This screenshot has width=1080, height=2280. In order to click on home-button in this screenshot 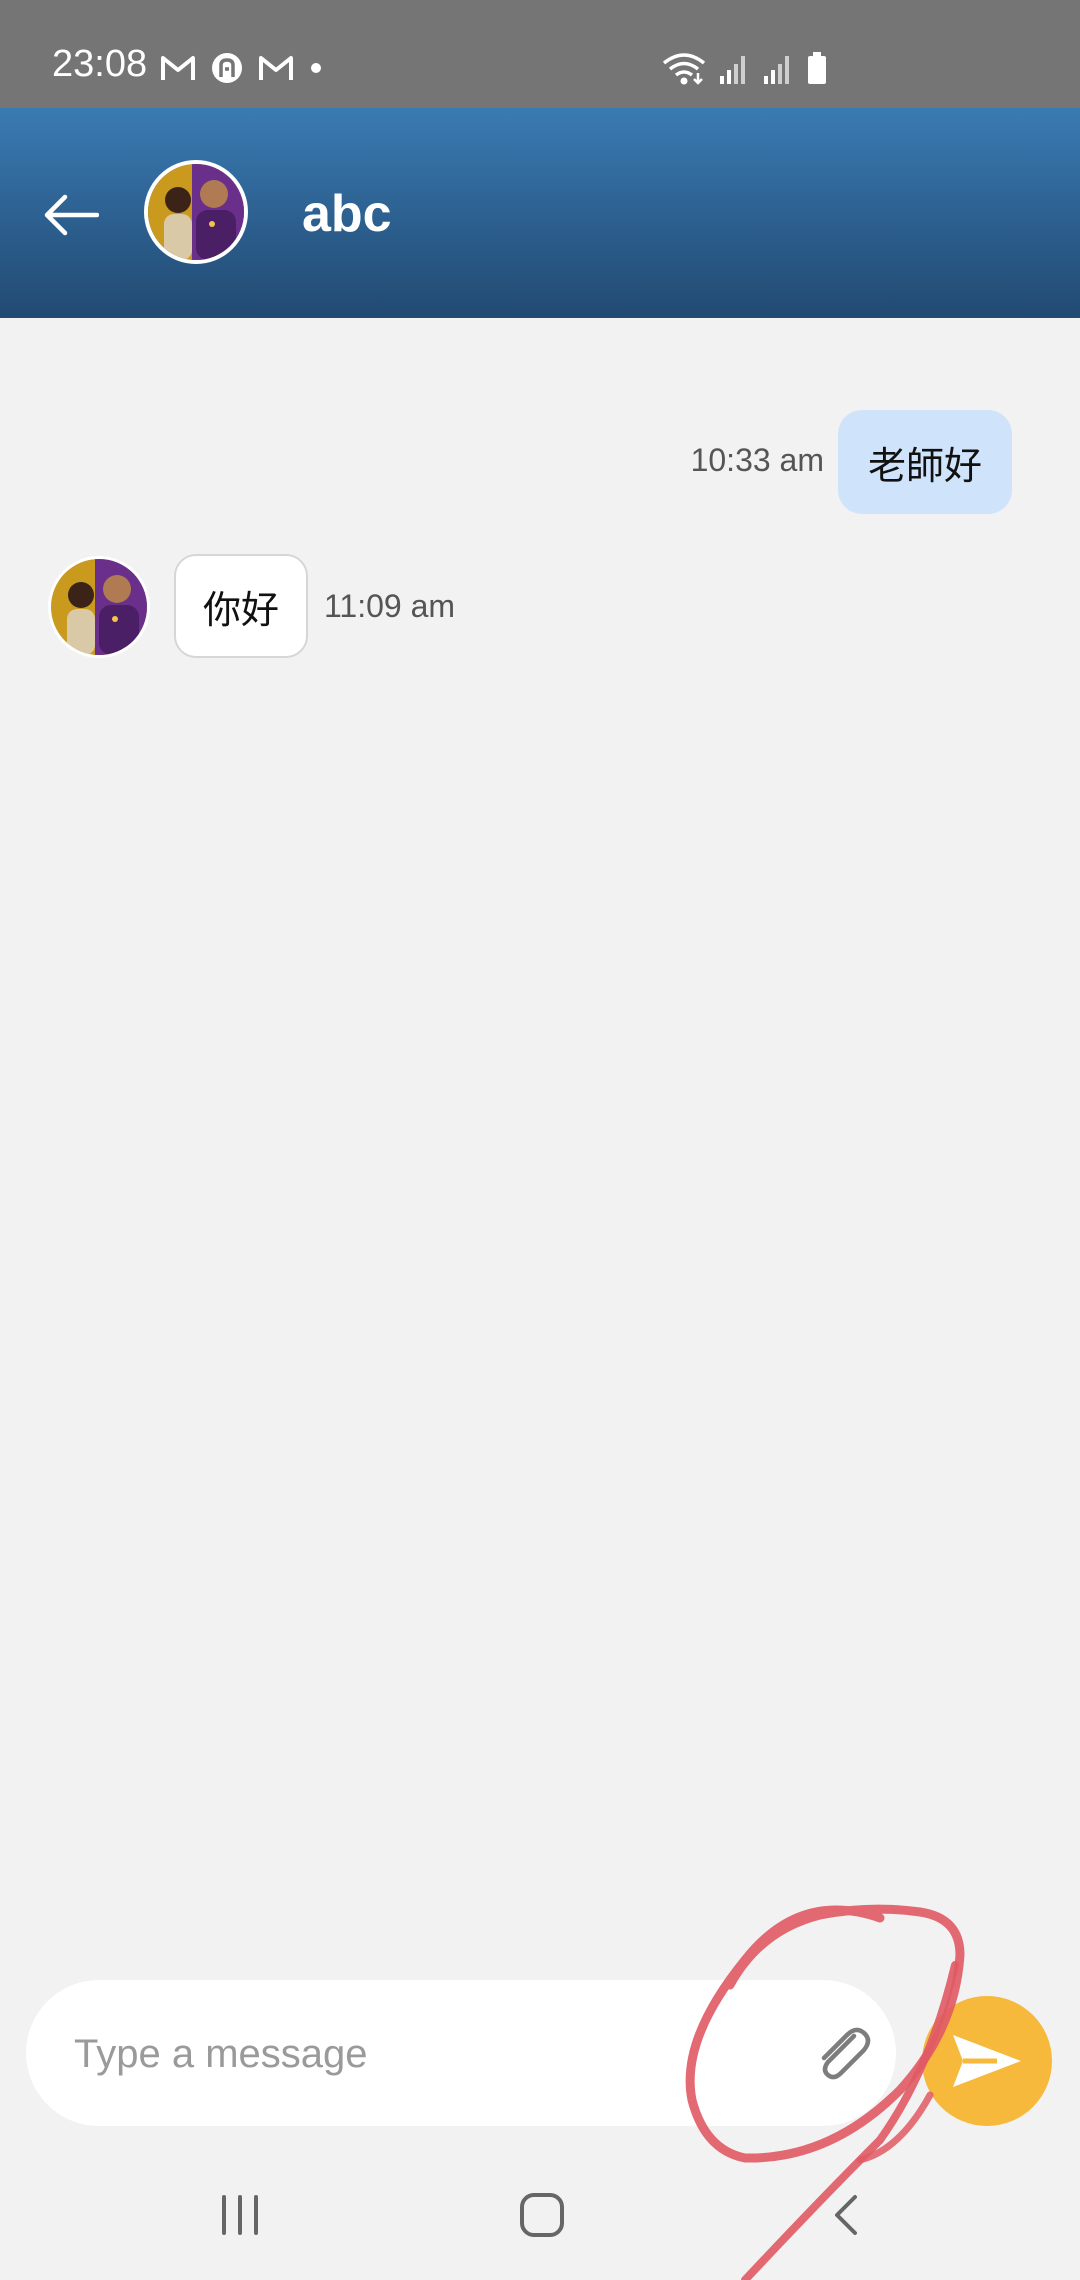, I will do `click(542, 2215)`.